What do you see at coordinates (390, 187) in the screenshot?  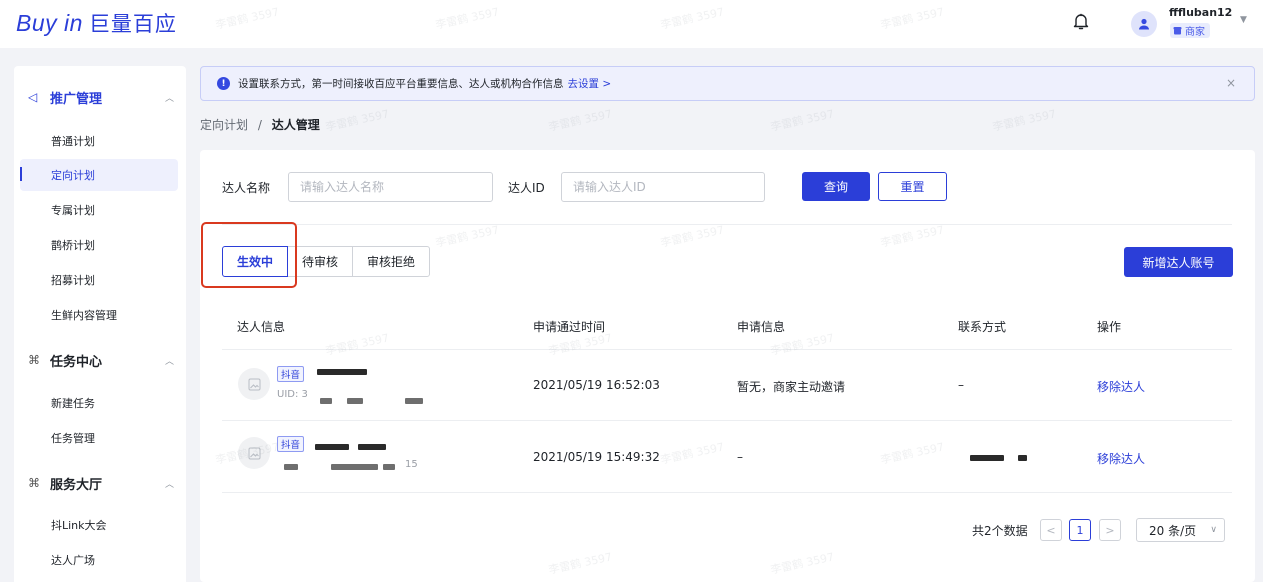 I see `creator-name-input` at bounding box center [390, 187].